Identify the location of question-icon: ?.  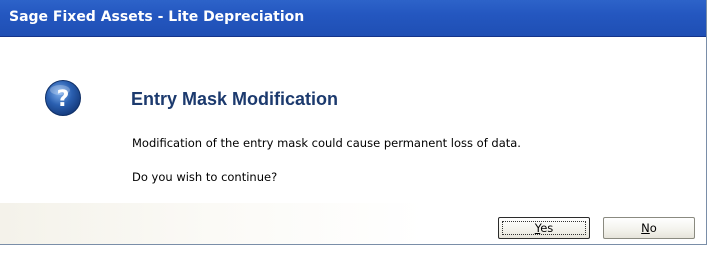
(63, 98).